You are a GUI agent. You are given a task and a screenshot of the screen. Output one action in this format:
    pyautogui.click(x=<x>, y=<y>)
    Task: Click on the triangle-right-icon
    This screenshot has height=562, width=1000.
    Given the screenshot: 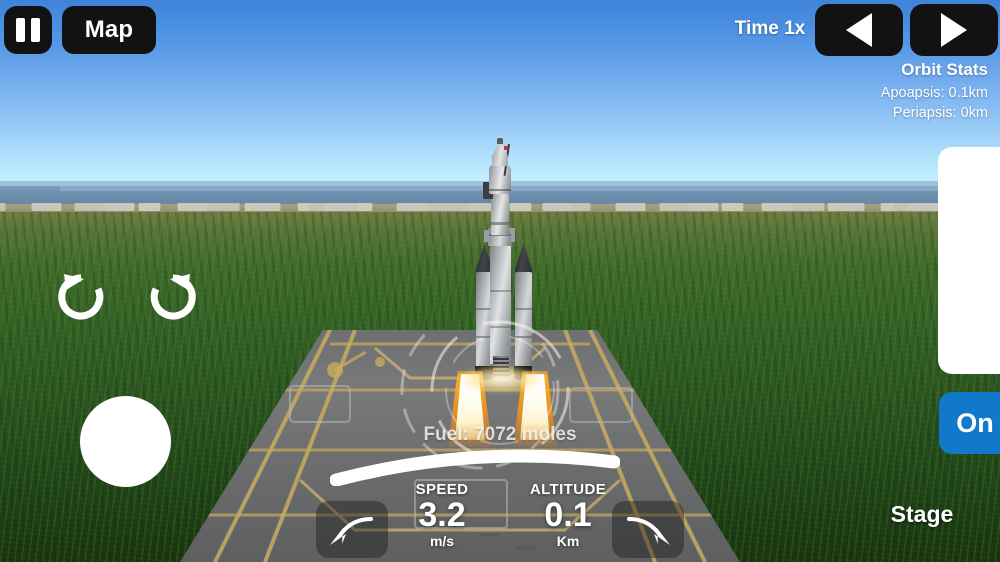 What is the action you would take?
    pyautogui.click(x=954, y=30)
    